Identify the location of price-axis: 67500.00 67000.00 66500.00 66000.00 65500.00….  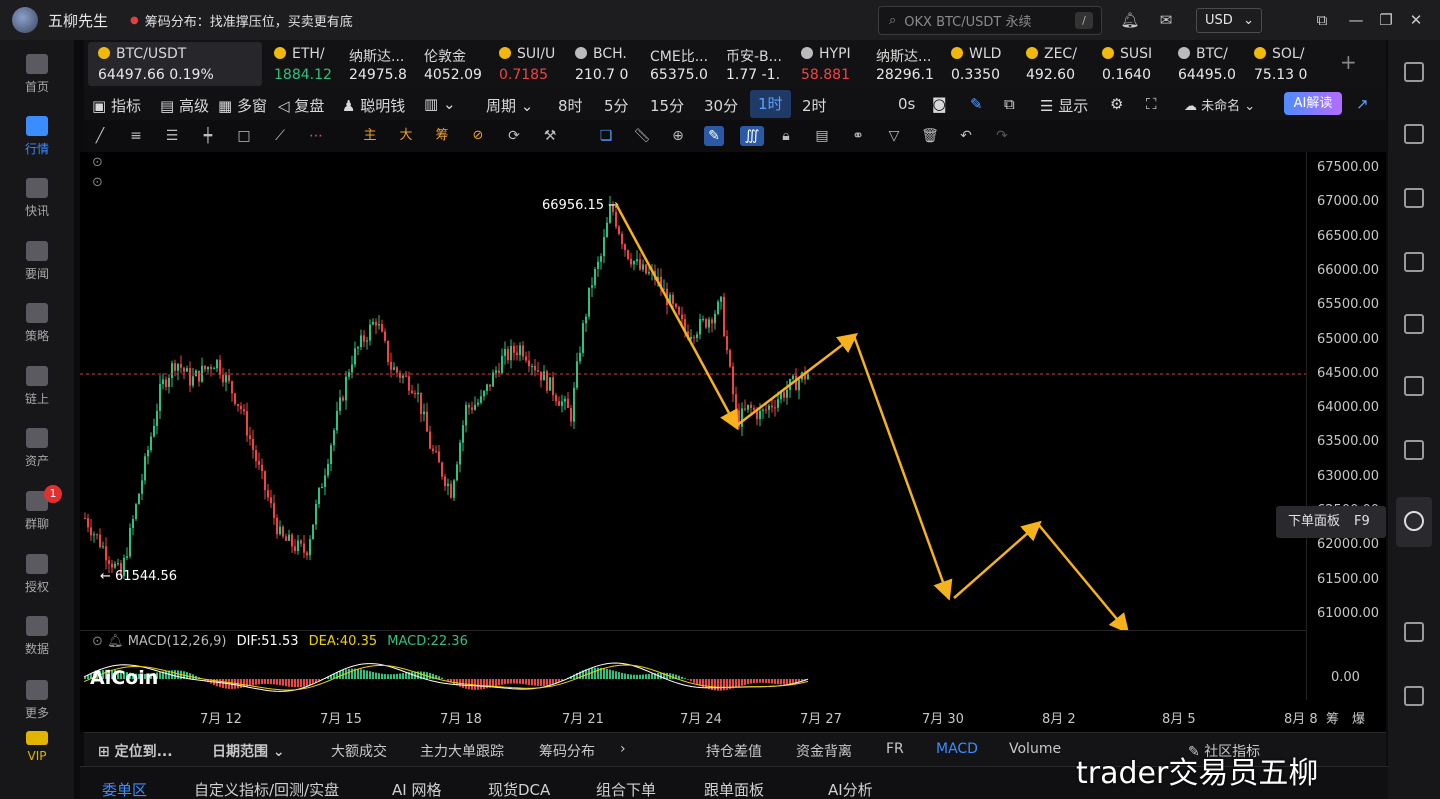
(1346, 426).